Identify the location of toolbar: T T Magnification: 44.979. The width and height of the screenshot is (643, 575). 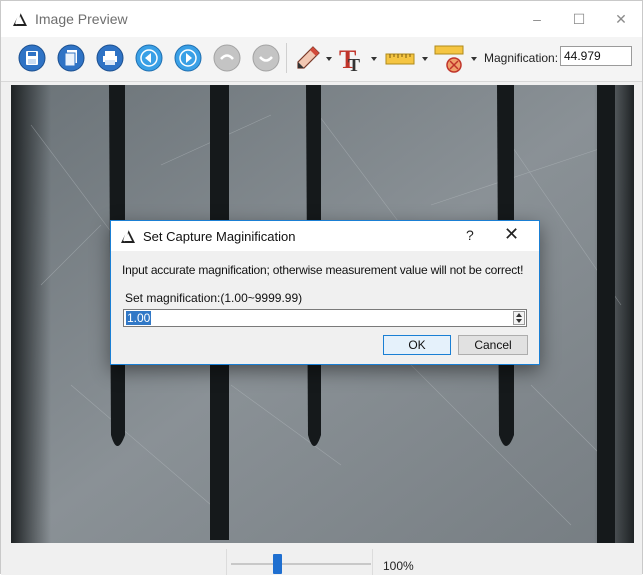
(321, 59).